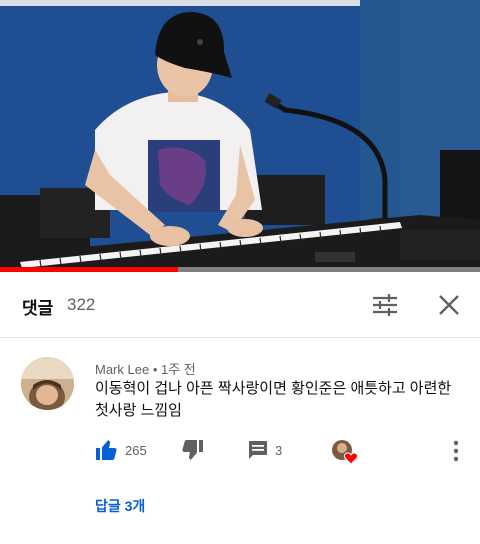  Describe the element at coordinates (240, 451) in the screenshot. I see `comment-actions: 265 3` at that location.